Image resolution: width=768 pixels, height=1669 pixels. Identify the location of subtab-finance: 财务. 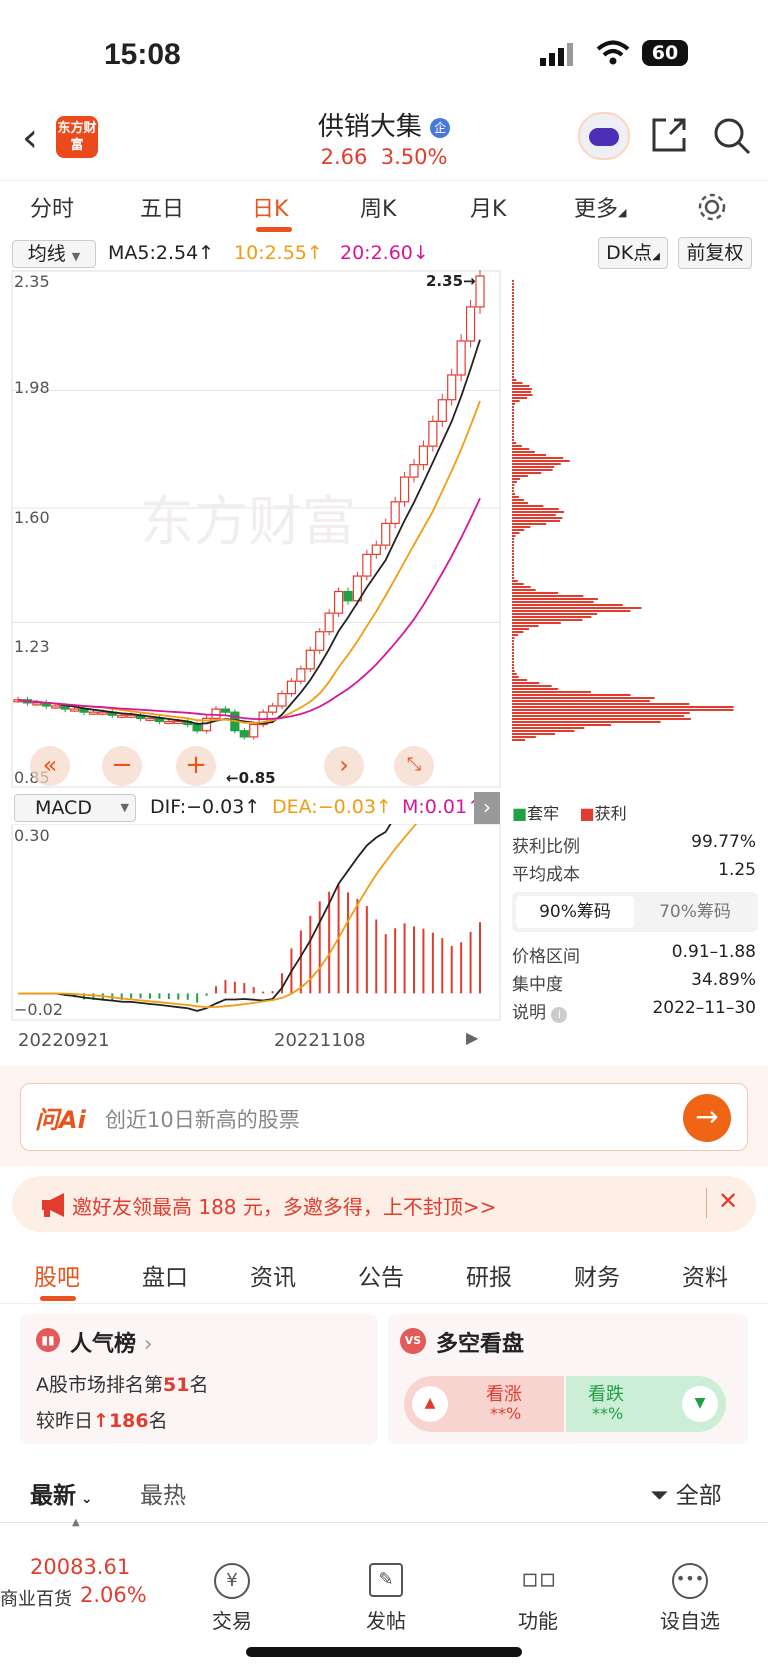
(597, 1275).